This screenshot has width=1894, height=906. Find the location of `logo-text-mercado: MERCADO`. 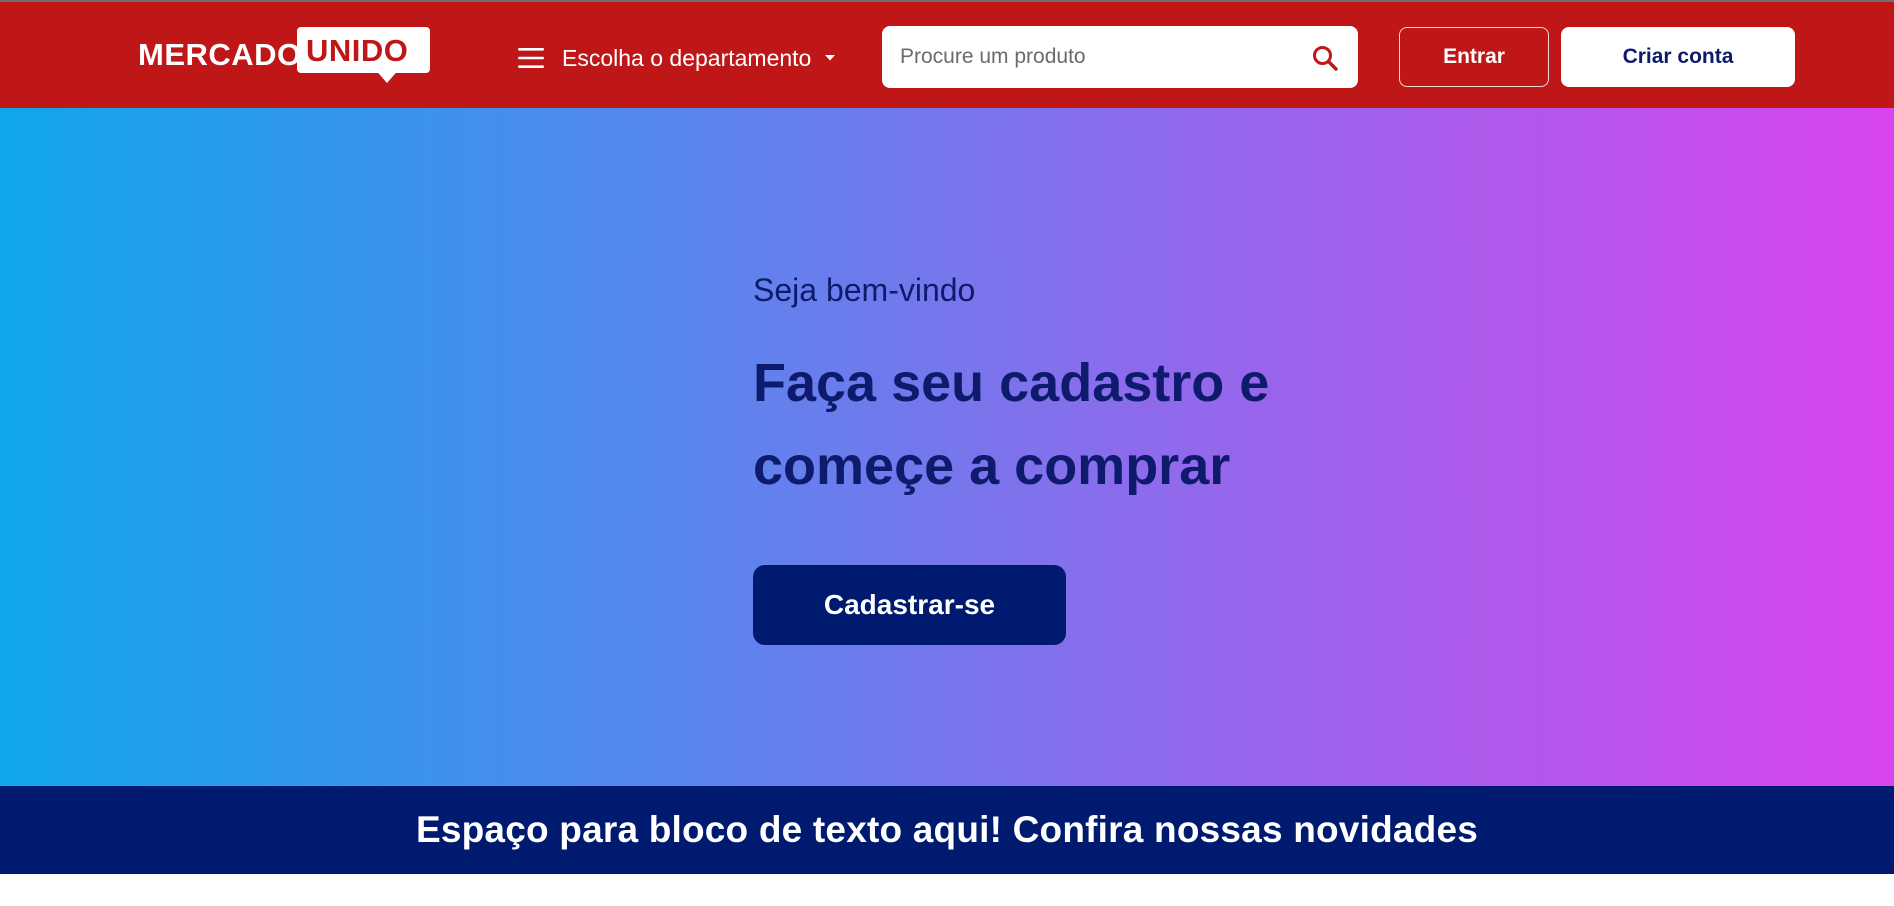

logo-text-mercado: MERCADO is located at coordinates (220, 54).